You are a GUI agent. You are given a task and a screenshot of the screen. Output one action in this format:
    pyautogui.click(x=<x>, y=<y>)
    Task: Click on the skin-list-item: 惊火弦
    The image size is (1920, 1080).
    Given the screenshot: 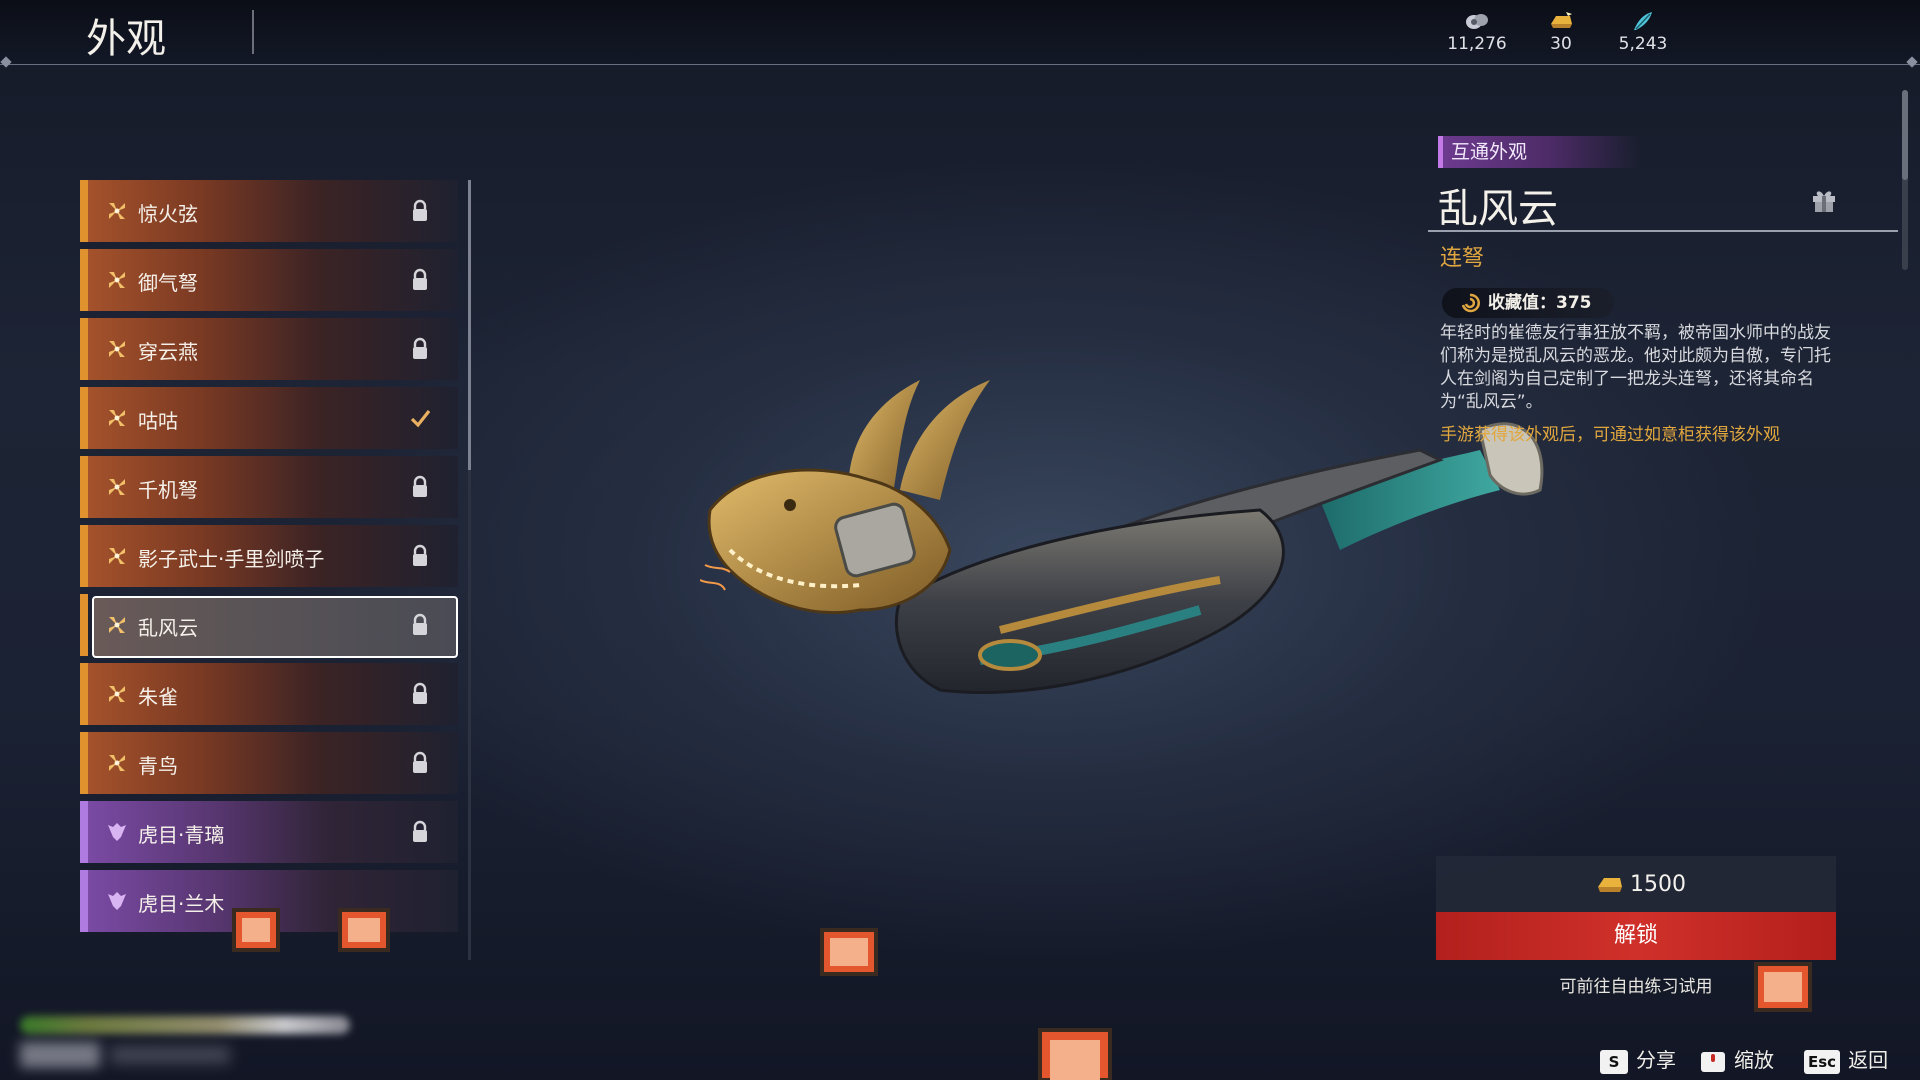 What is the action you would take?
    pyautogui.click(x=269, y=211)
    